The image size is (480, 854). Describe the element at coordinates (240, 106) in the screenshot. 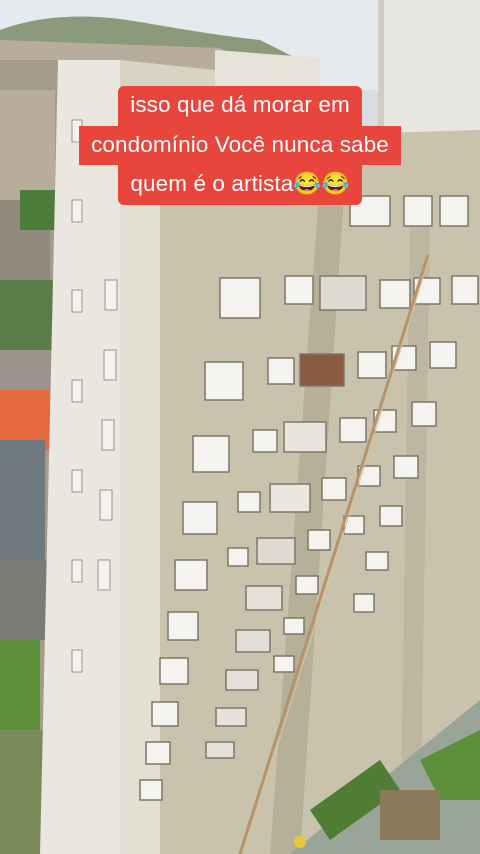

I see `caption-line: isso que dá morar em` at that location.